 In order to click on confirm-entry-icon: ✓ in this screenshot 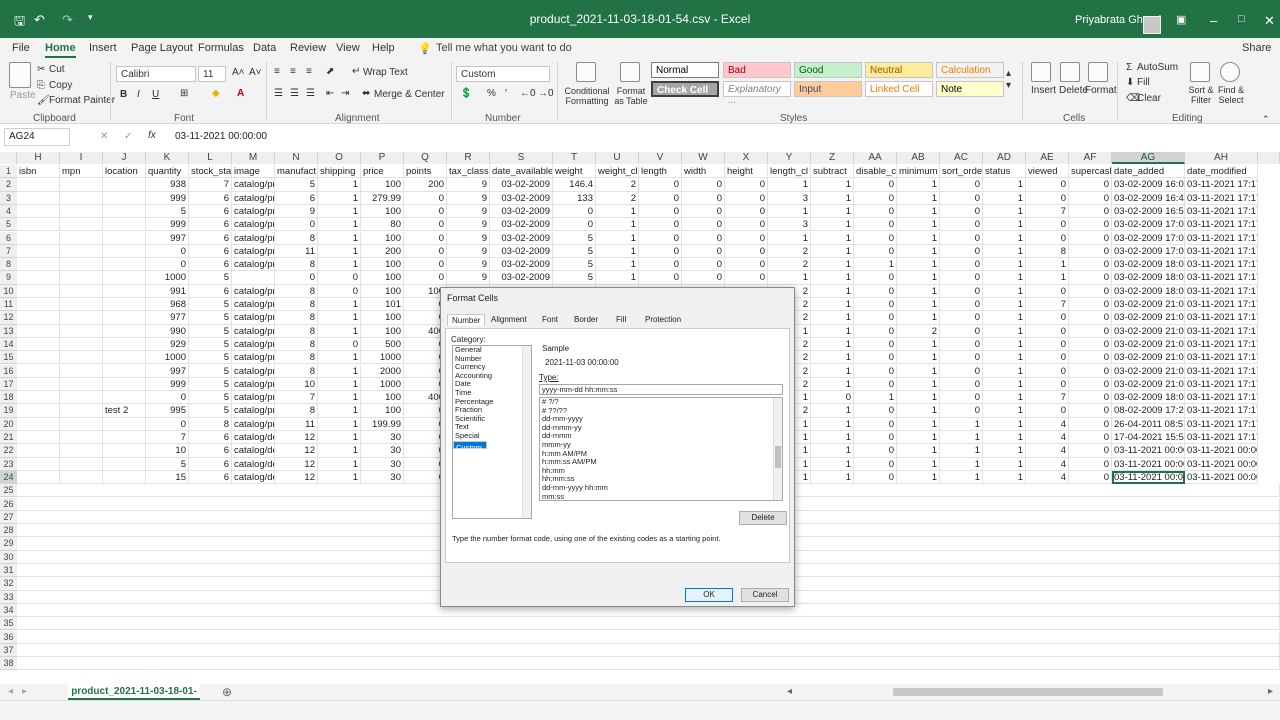, I will do `click(128, 136)`.